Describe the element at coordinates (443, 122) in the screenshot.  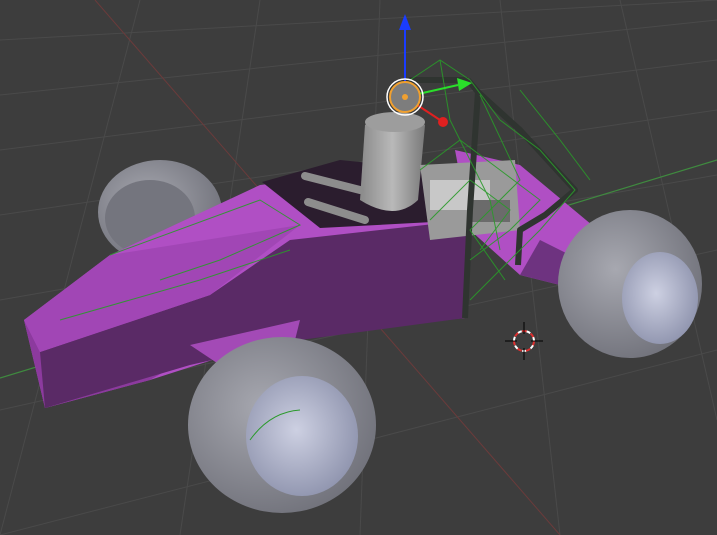
I see `gizmo-x-handle` at that location.